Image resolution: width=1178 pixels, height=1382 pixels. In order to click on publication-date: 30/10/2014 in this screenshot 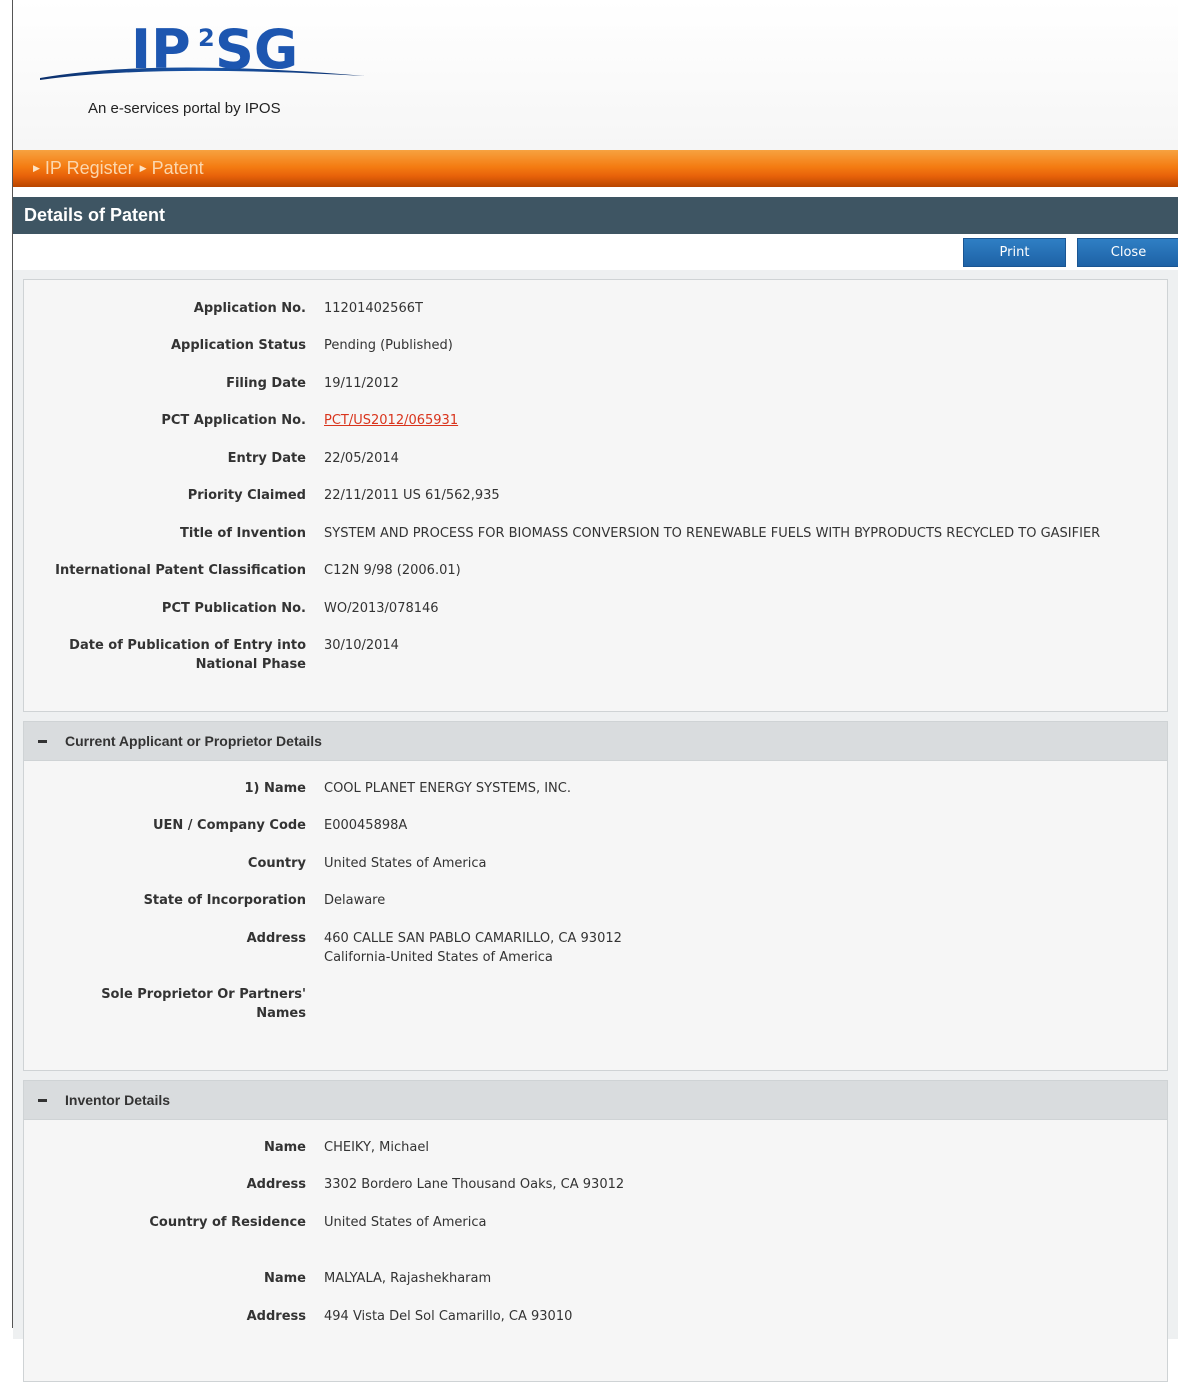, I will do `click(361, 645)`.